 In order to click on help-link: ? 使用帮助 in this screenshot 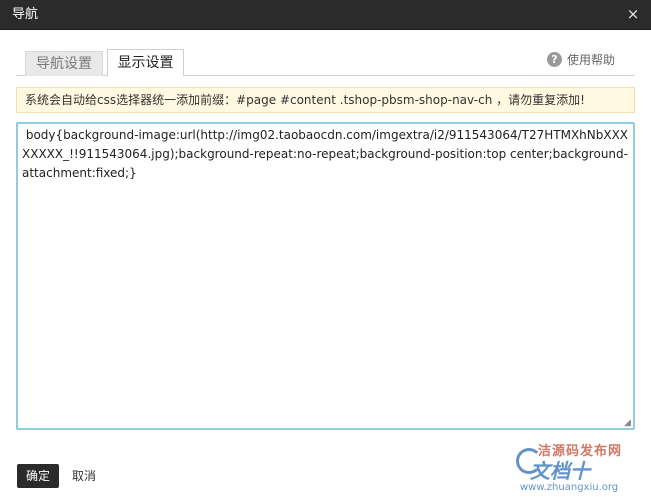, I will do `click(580, 60)`.